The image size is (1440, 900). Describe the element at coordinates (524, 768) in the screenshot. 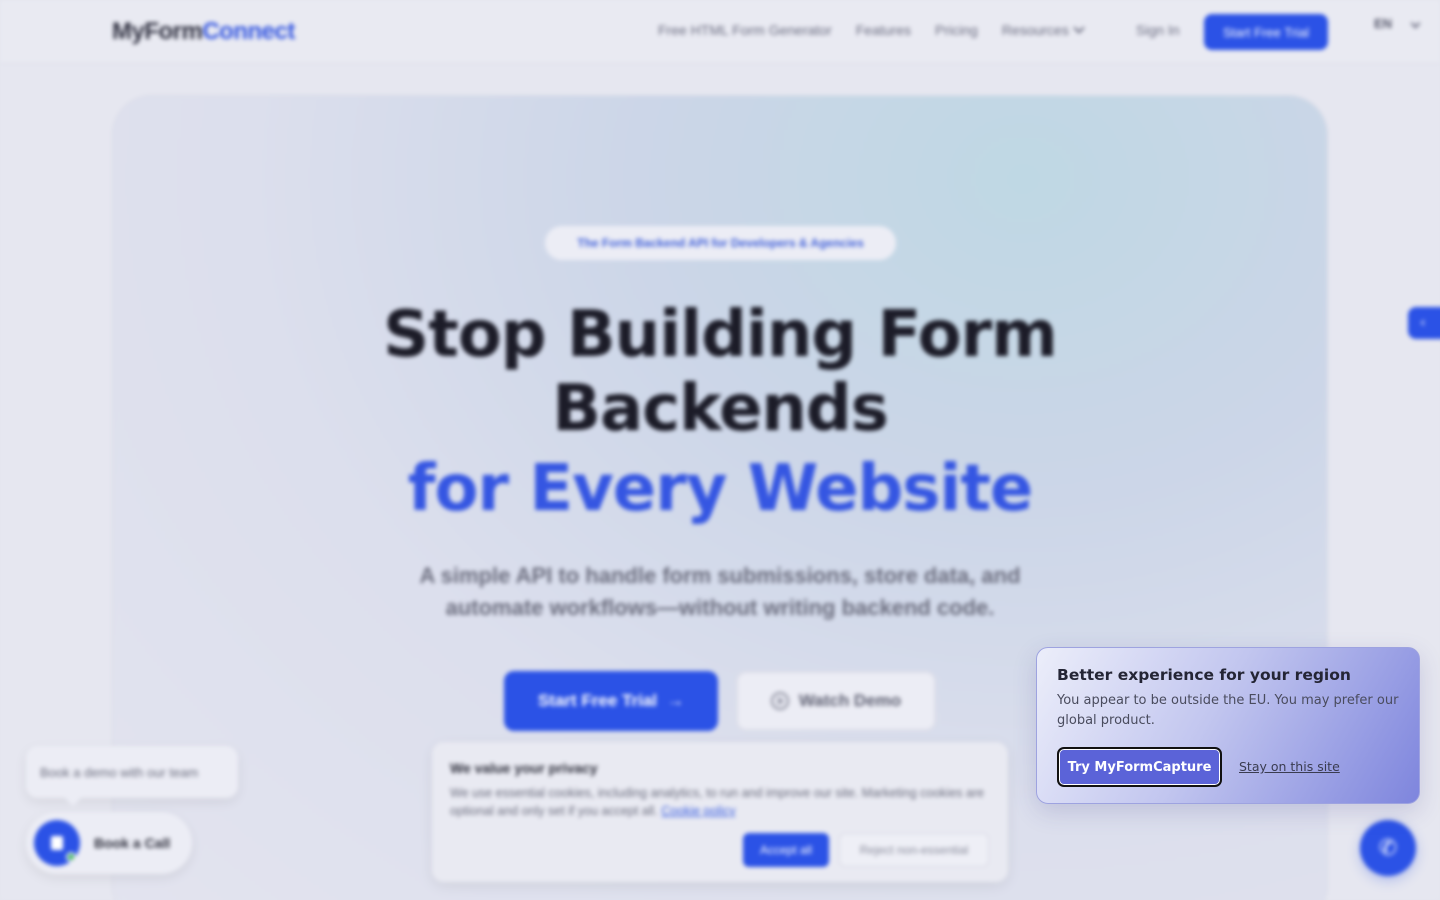

I see `cookie-title: We value your privacy` at that location.